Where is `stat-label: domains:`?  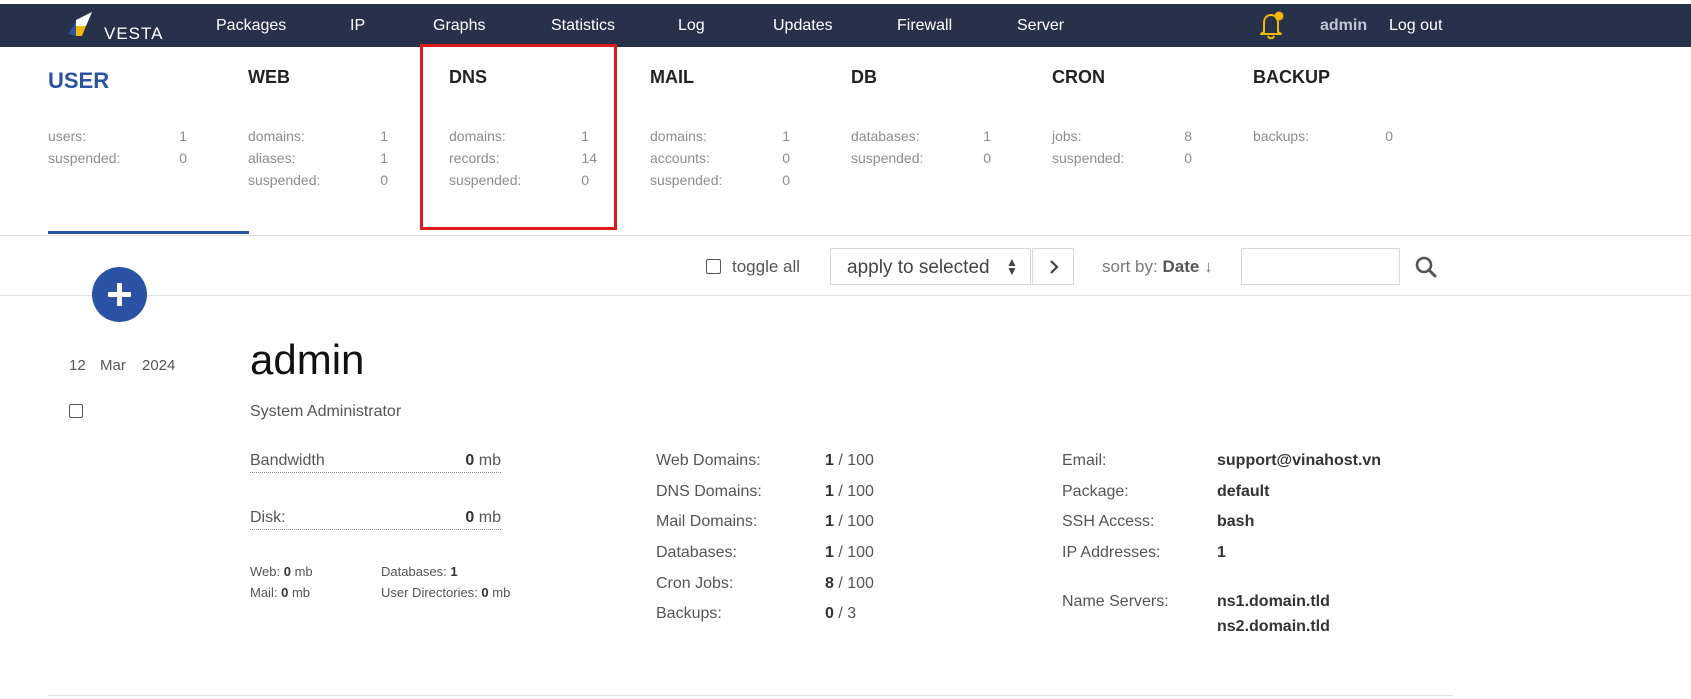 stat-label: domains: is located at coordinates (678, 136).